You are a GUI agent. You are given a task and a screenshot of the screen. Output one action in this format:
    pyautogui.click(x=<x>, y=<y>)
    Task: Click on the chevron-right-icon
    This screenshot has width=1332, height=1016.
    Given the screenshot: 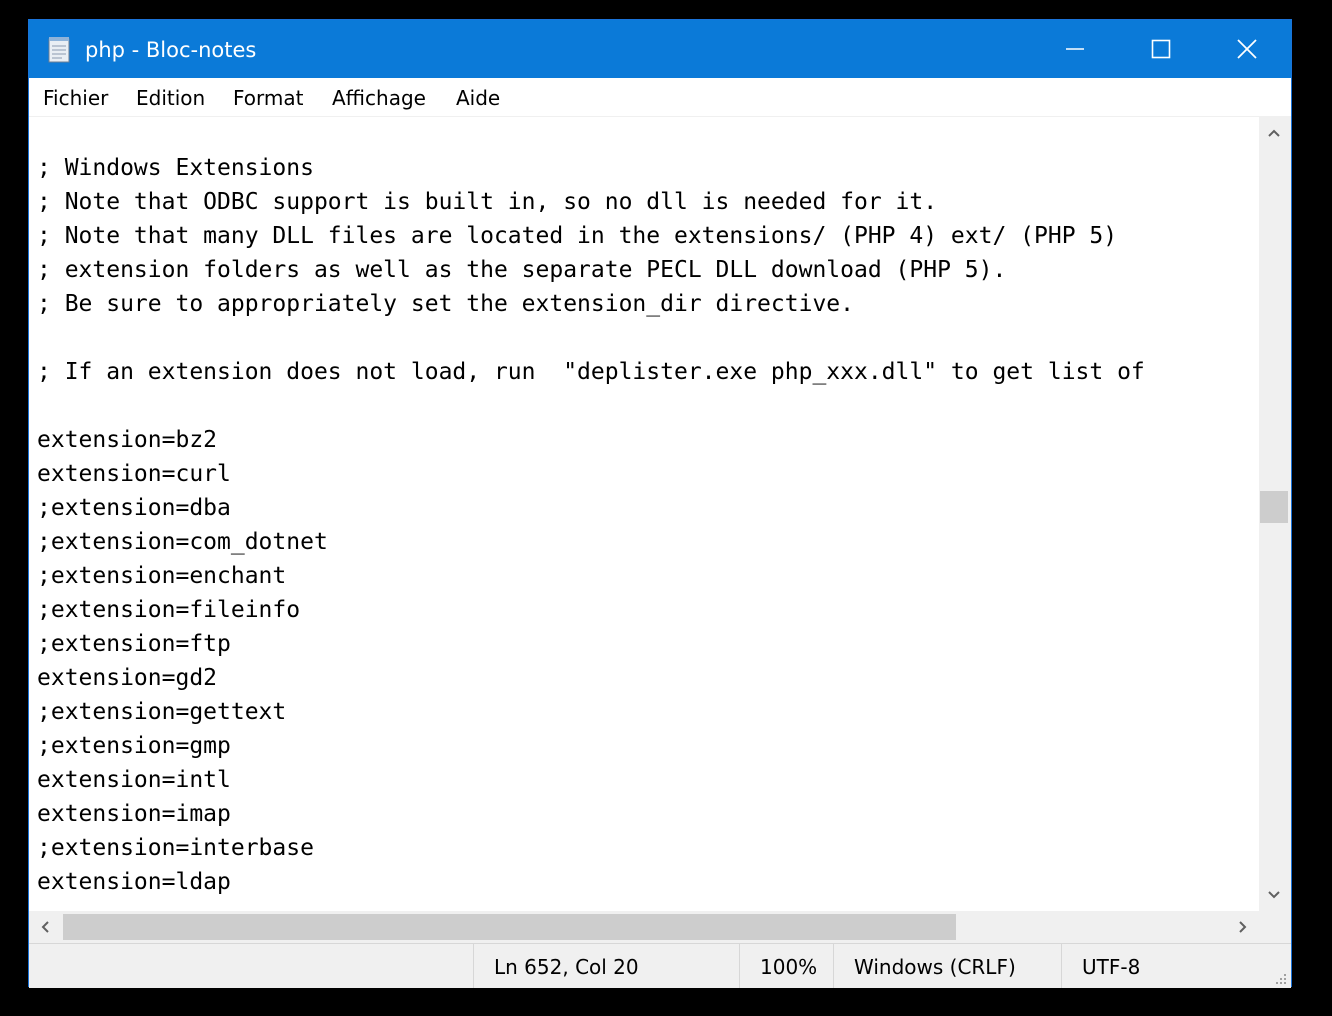 What is the action you would take?
    pyautogui.click(x=1243, y=927)
    